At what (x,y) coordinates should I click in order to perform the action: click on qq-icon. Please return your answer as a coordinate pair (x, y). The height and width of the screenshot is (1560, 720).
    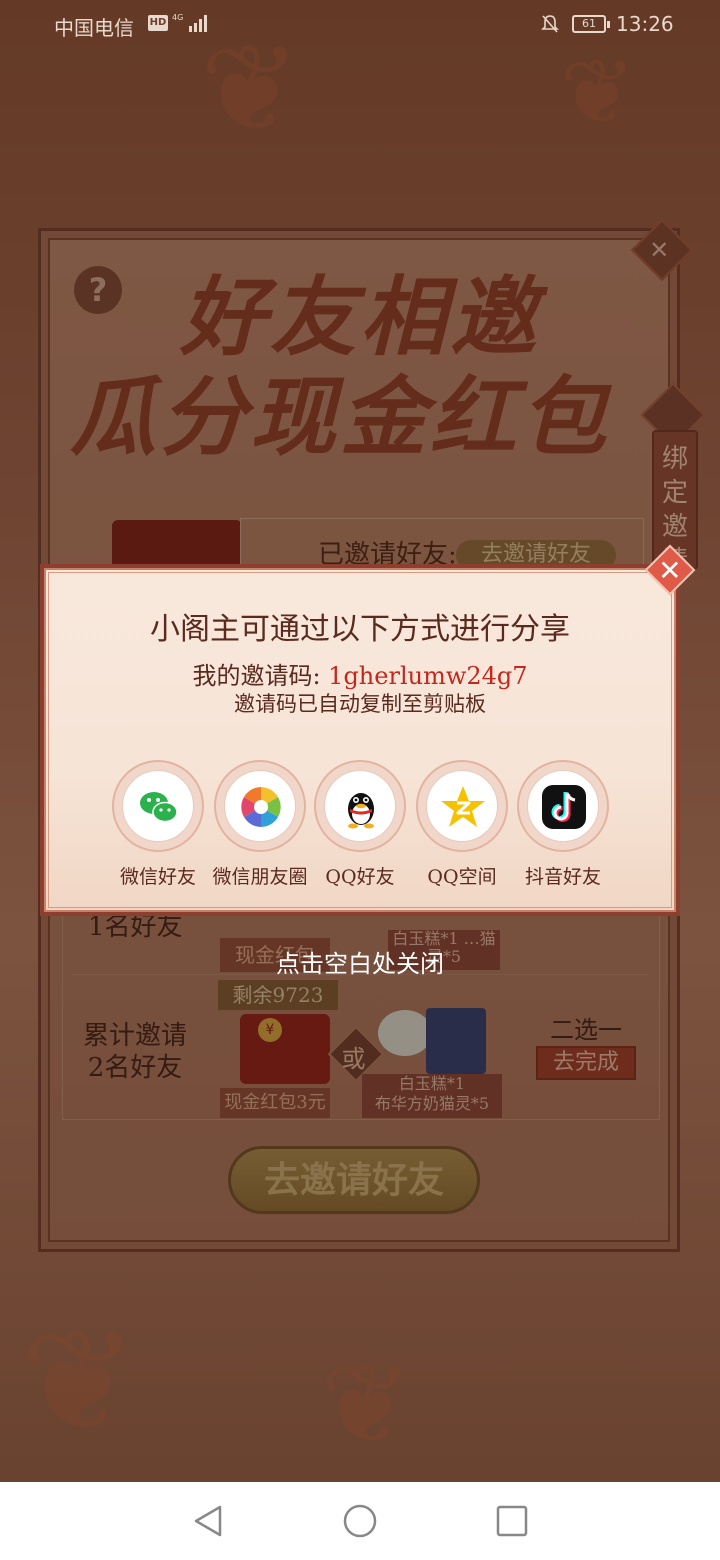
    Looking at the image, I should click on (360, 806).